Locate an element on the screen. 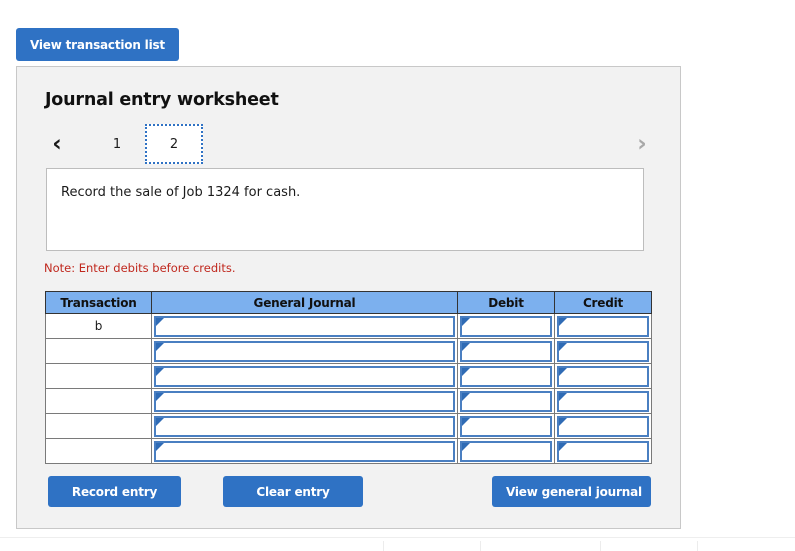 This screenshot has width=795, height=551. view-general-journal-button: View general journal is located at coordinates (571, 491).